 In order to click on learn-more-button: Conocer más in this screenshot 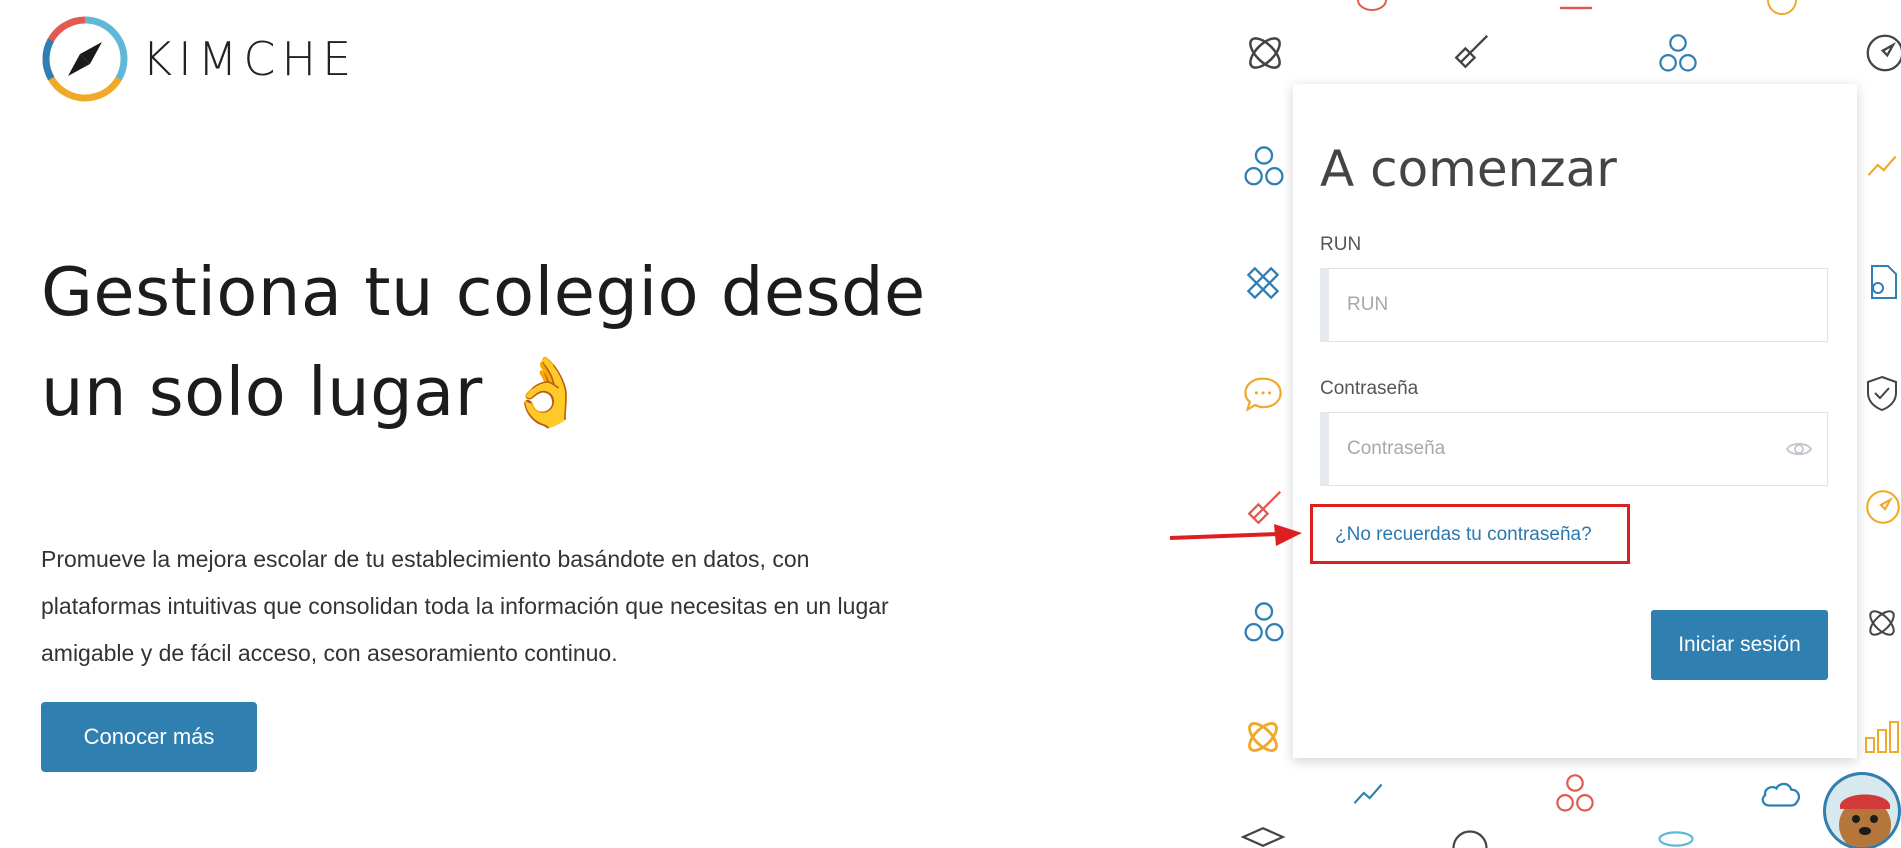, I will do `click(149, 737)`.